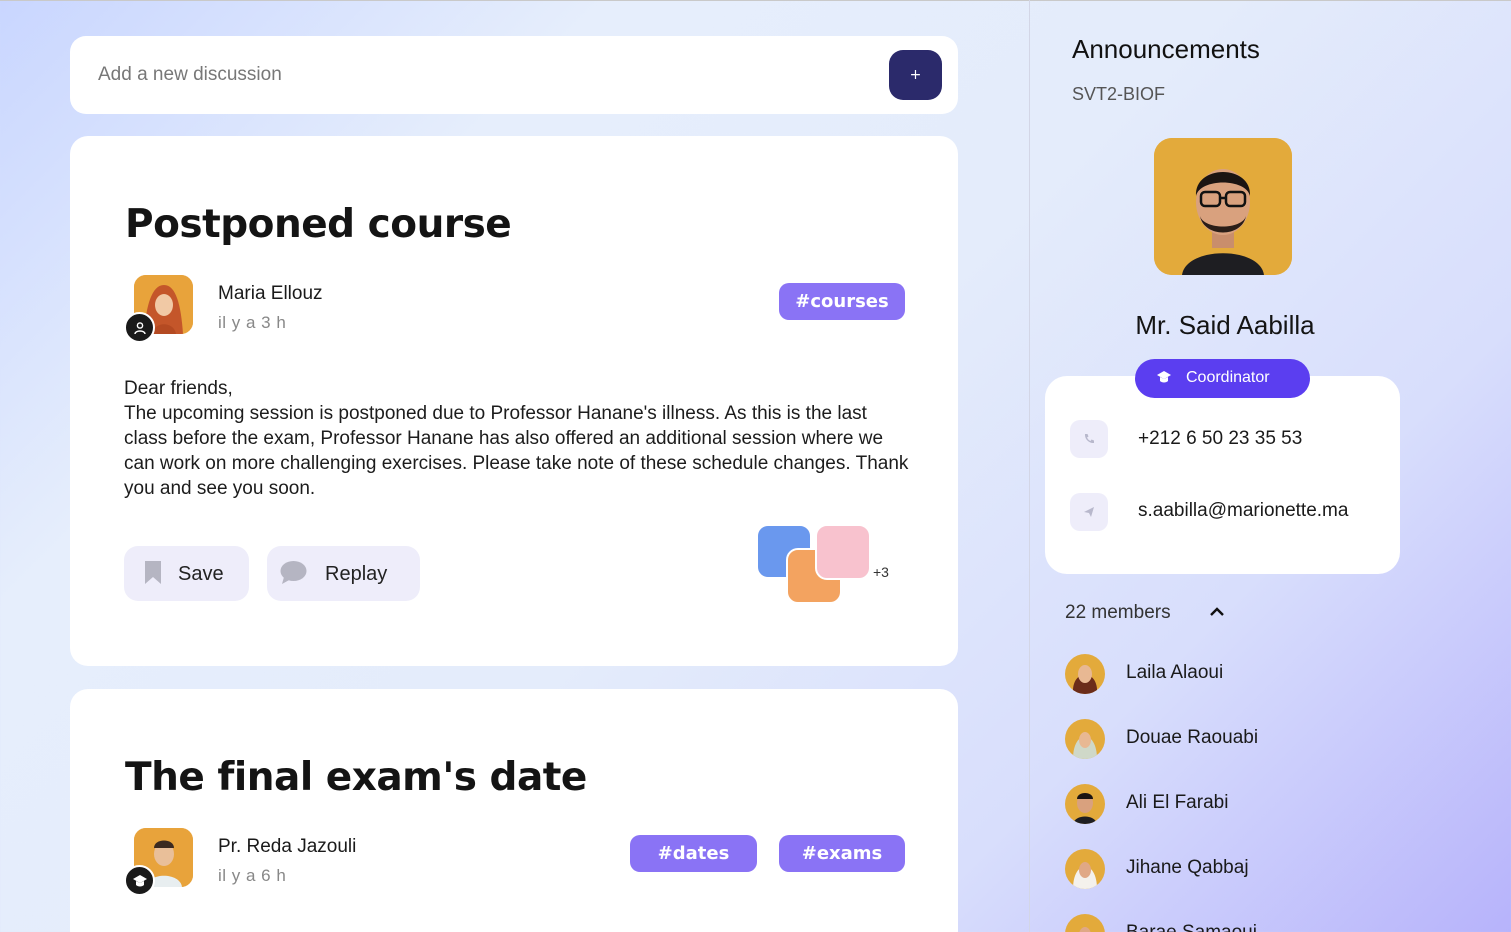 This screenshot has width=1511, height=932. What do you see at coordinates (1223, 206) in the screenshot?
I see `coordinator-photo` at bounding box center [1223, 206].